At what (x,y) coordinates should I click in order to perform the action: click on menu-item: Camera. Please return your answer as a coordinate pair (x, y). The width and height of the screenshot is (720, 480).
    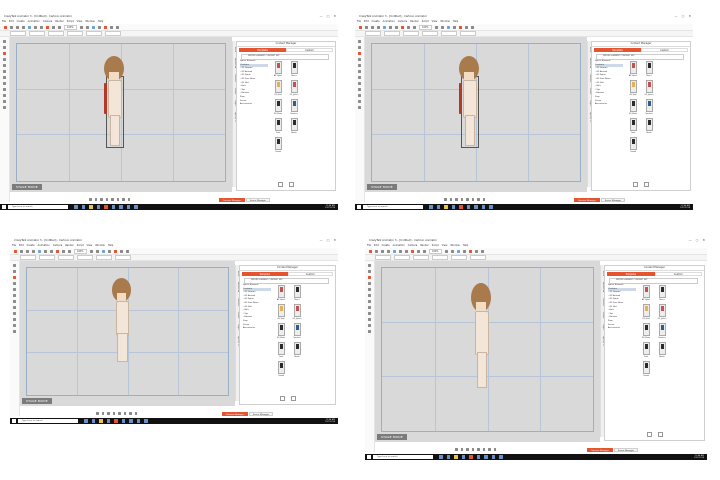
    Looking at the image, I should click on (402, 21).